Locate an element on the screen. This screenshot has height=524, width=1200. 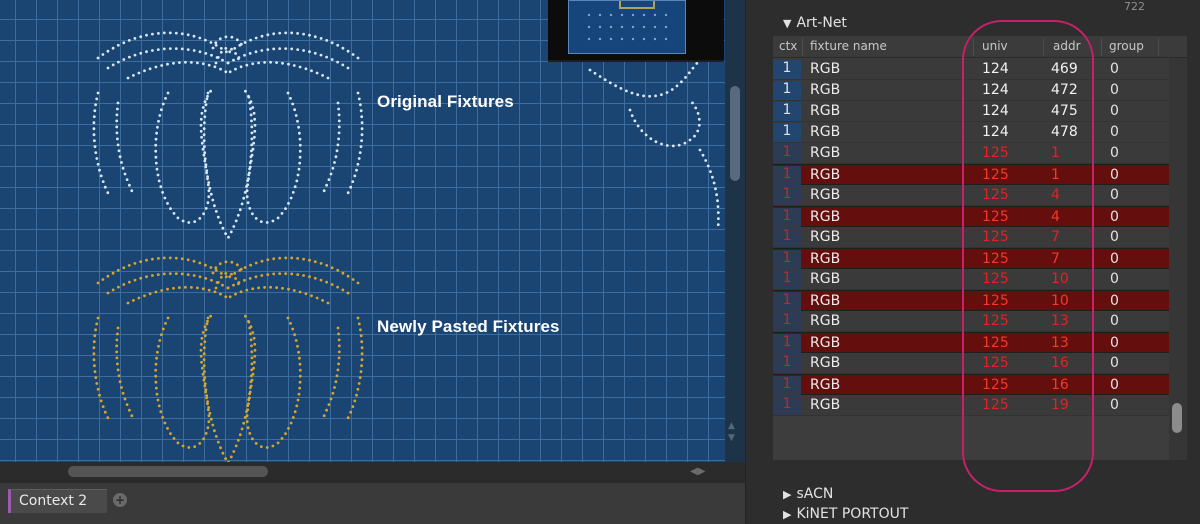
context-tab-bar: Context 2 + is located at coordinates (372, 503).